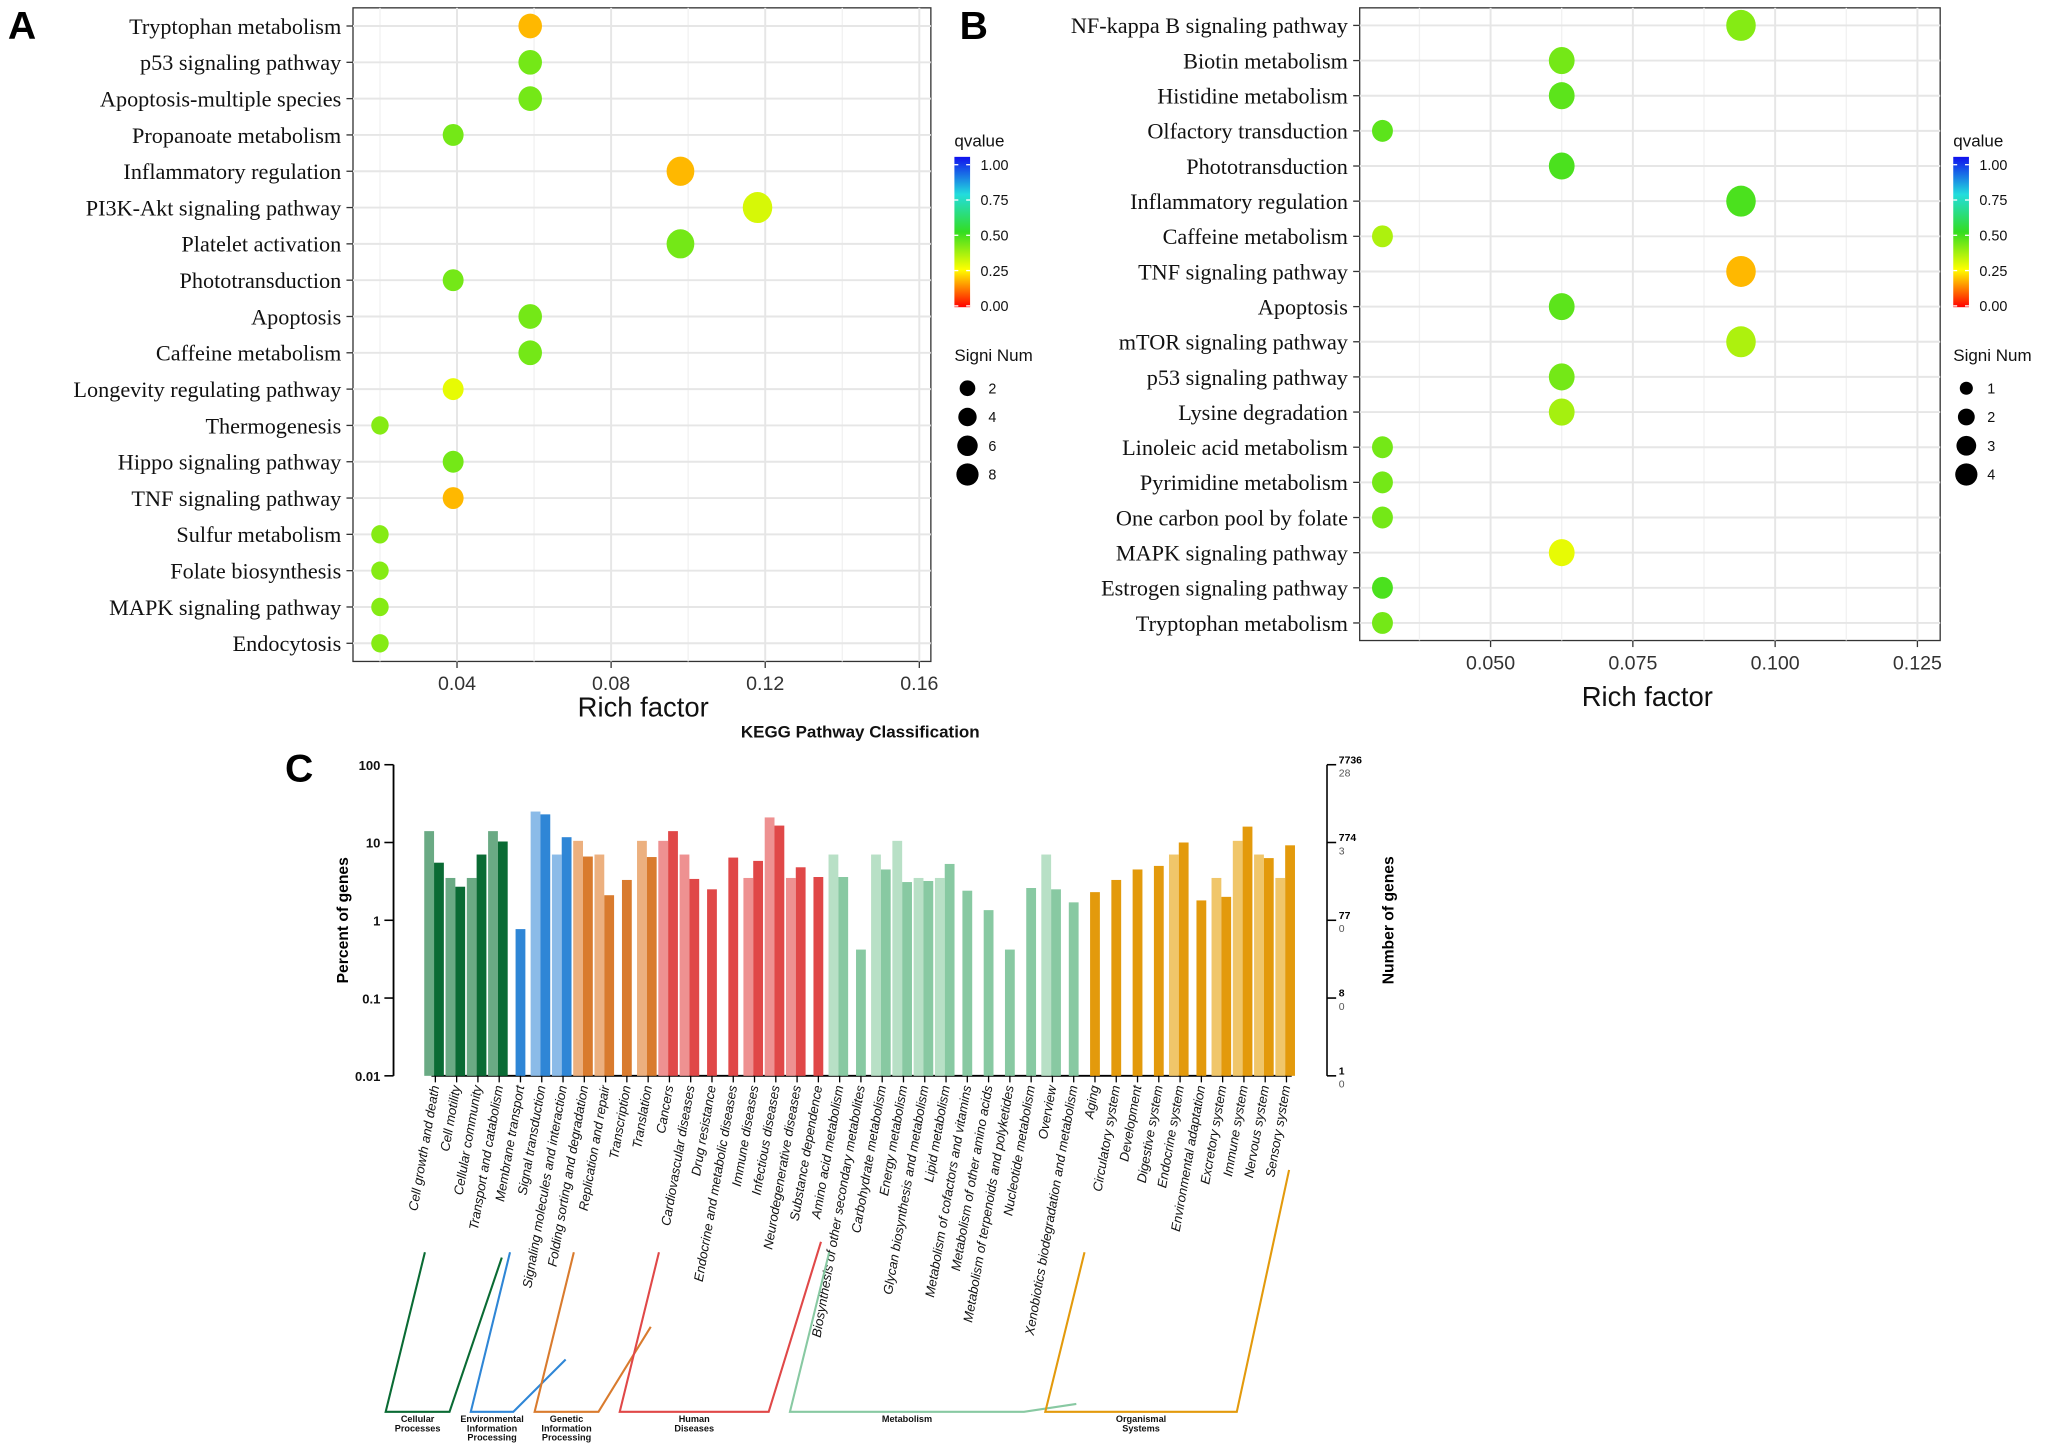 The image size is (2050, 1451). I want to click on panel-c-y-ticks: 100 10 1 0.1 0.01, so click(374, 921).